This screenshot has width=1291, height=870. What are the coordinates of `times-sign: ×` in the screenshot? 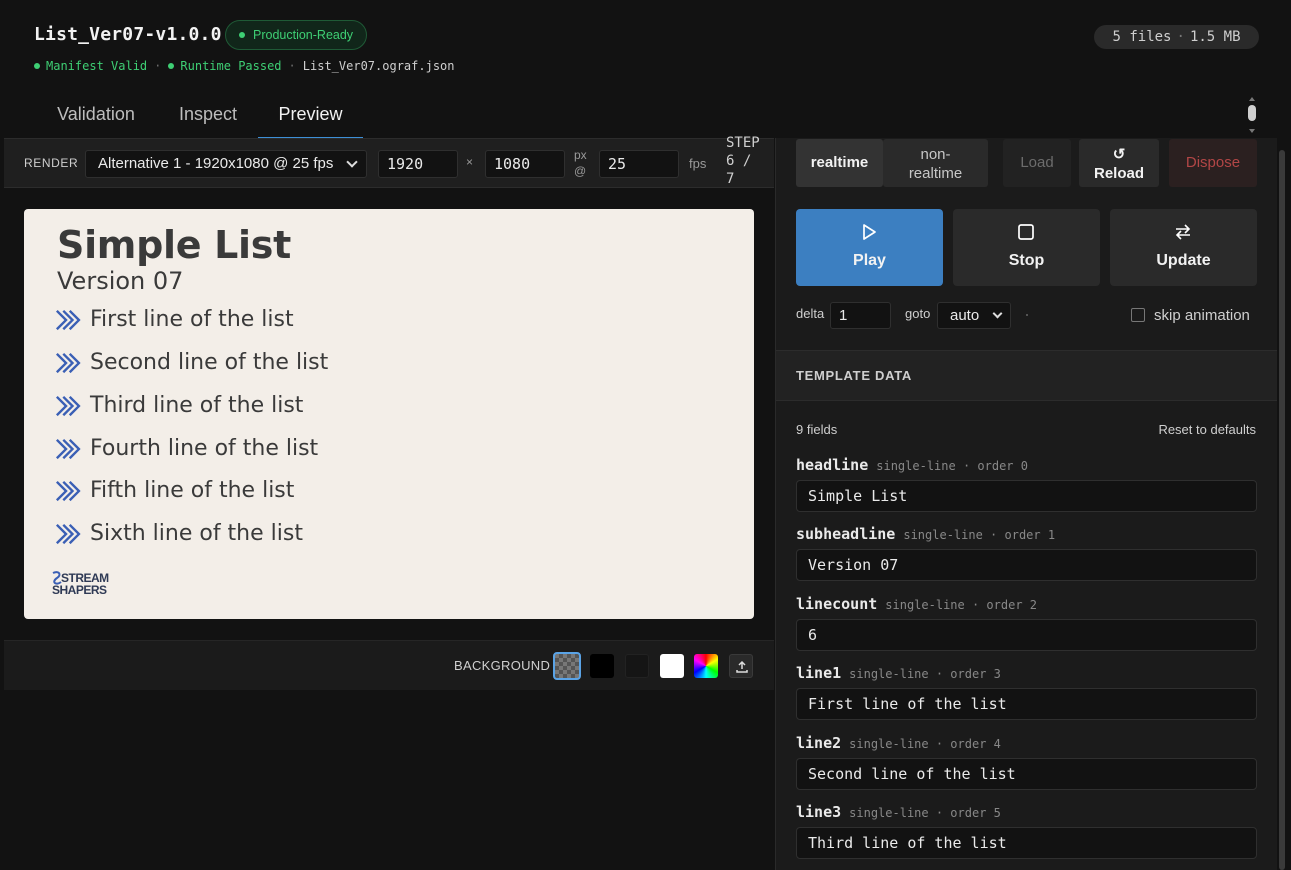 It's located at (470, 162).